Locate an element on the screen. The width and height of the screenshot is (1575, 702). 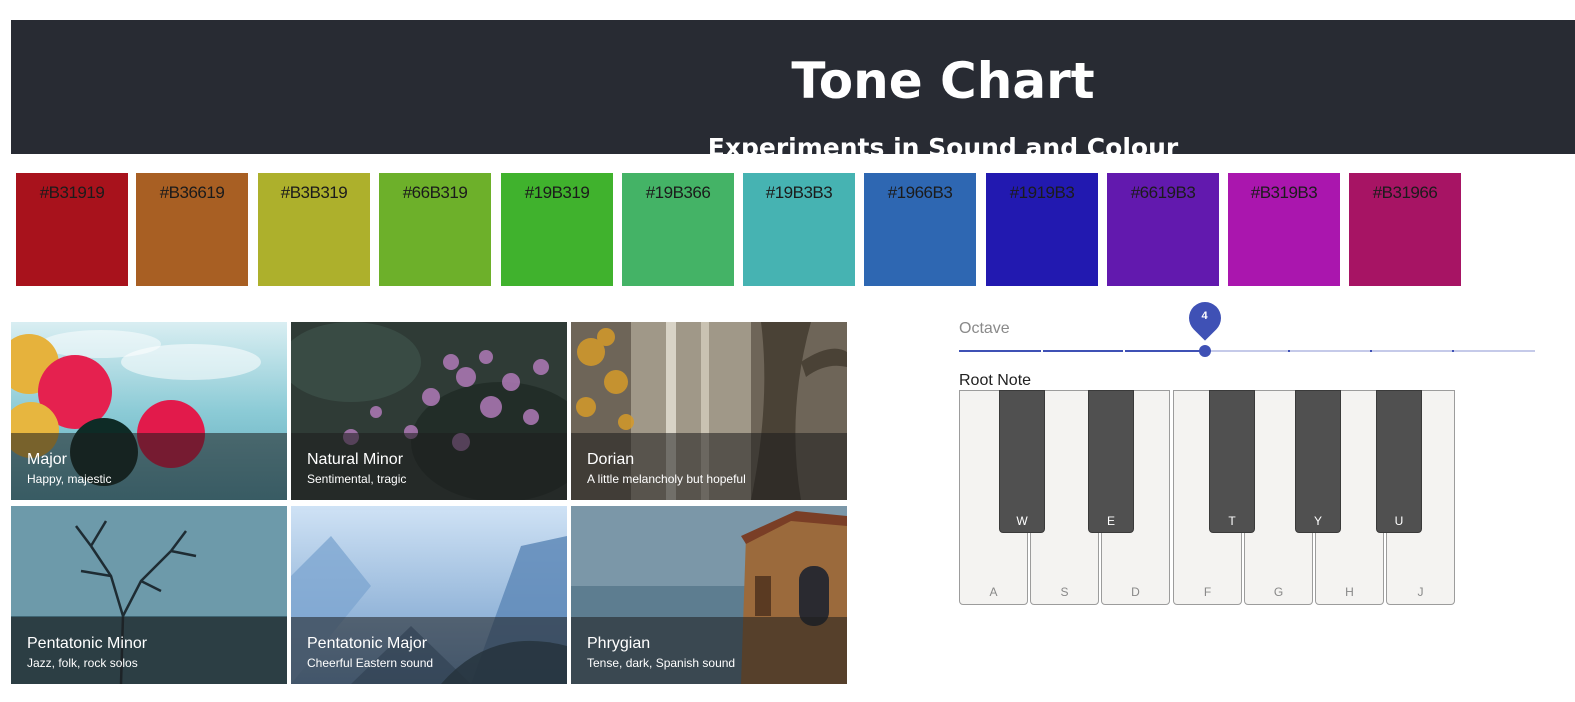
swatch-label: #B36619 is located at coordinates (192, 192).